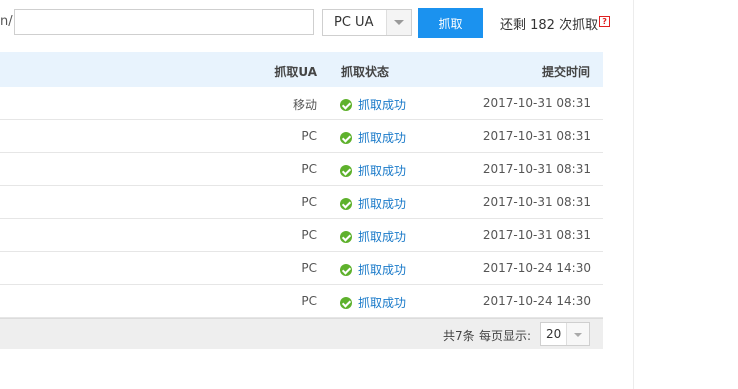 The width and height of the screenshot is (738, 389). I want to click on table-header: 抓取UA 抓取状态 提交时间, so click(301, 69).